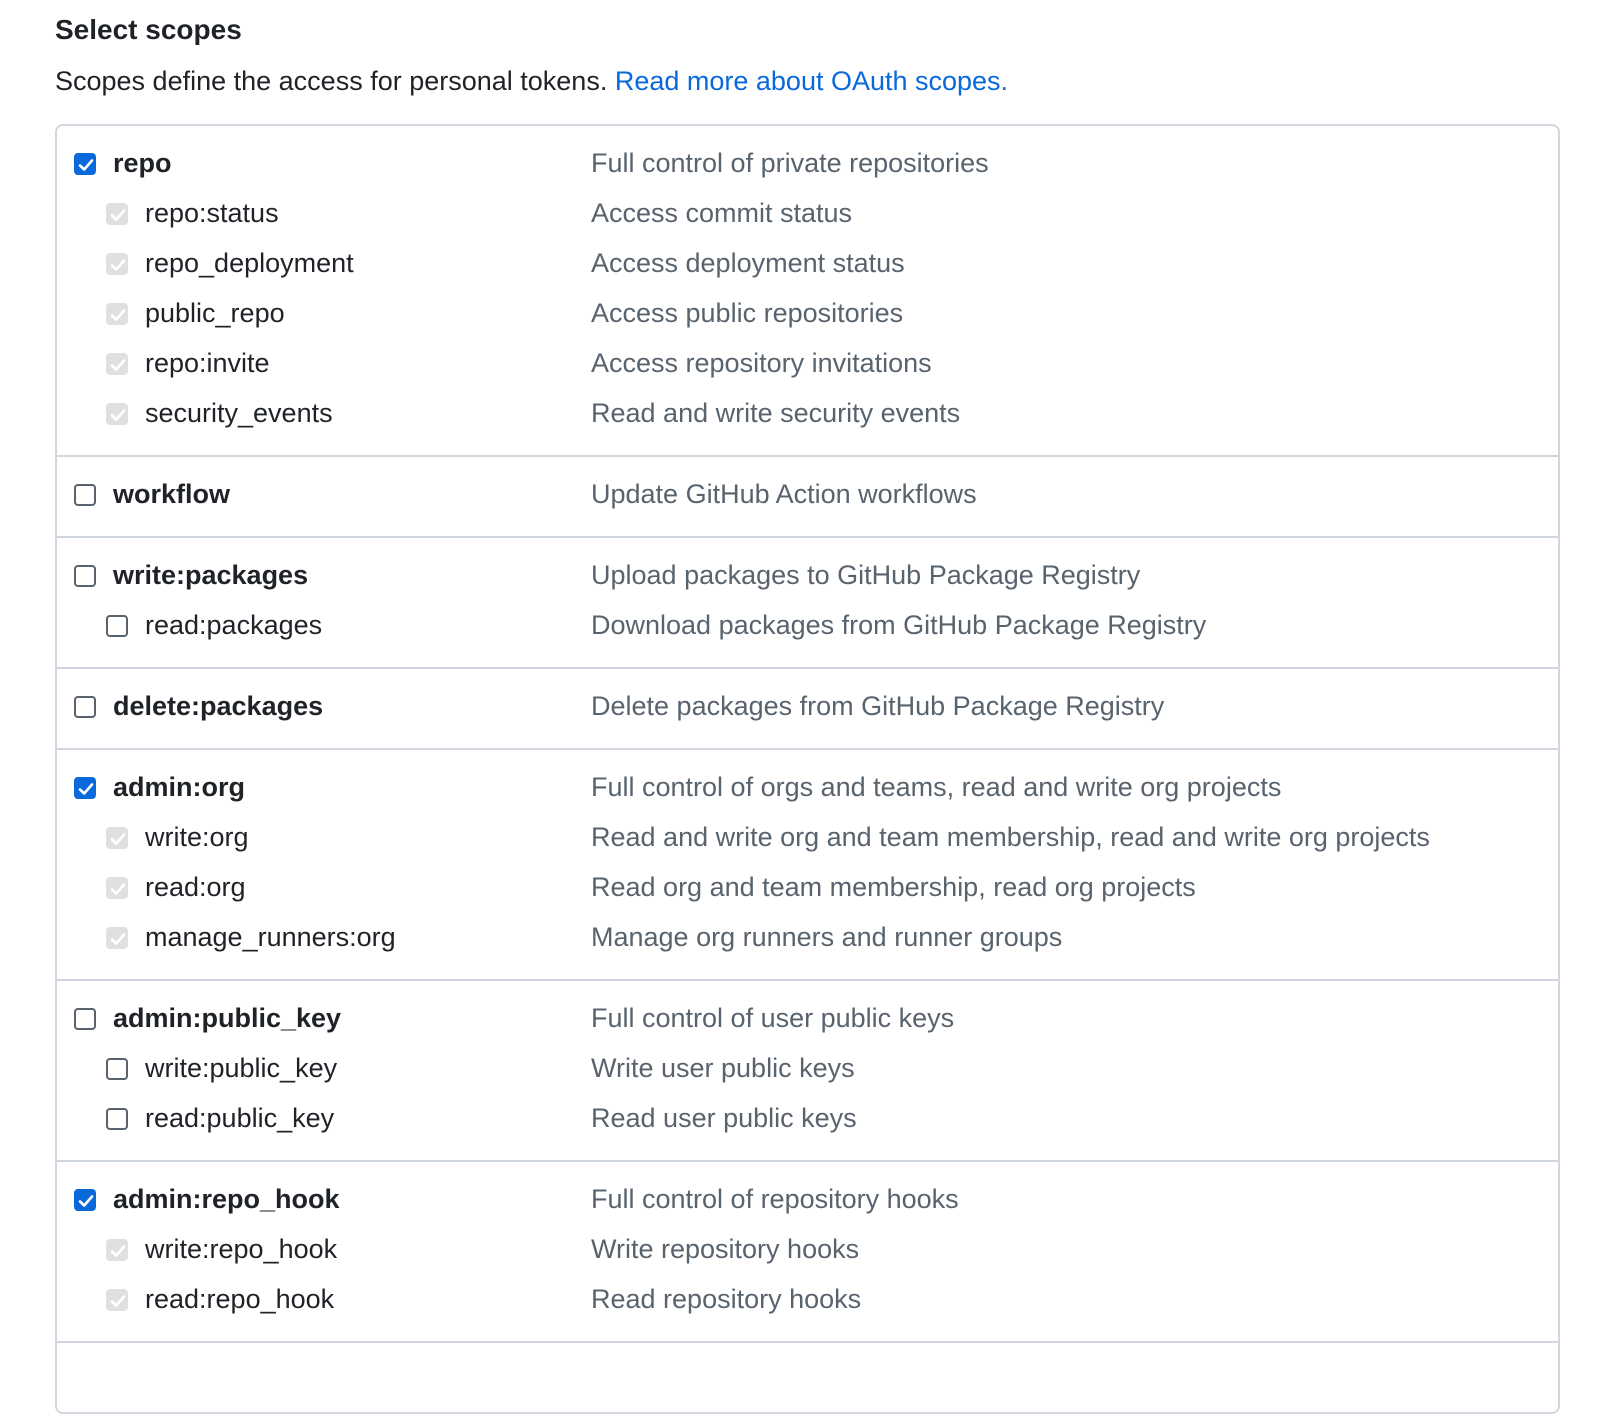  Describe the element at coordinates (790, 163) in the screenshot. I see `scope-description: Full control of private repositories` at that location.